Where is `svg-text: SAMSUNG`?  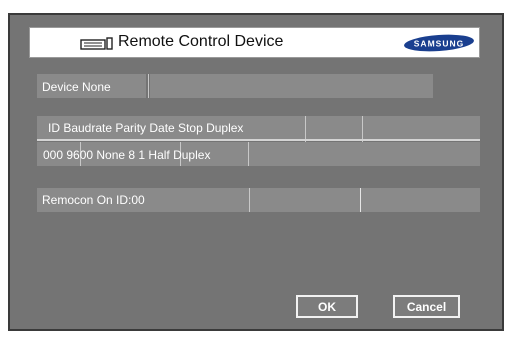 svg-text: SAMSUNG is located at coordinates (439, 44).